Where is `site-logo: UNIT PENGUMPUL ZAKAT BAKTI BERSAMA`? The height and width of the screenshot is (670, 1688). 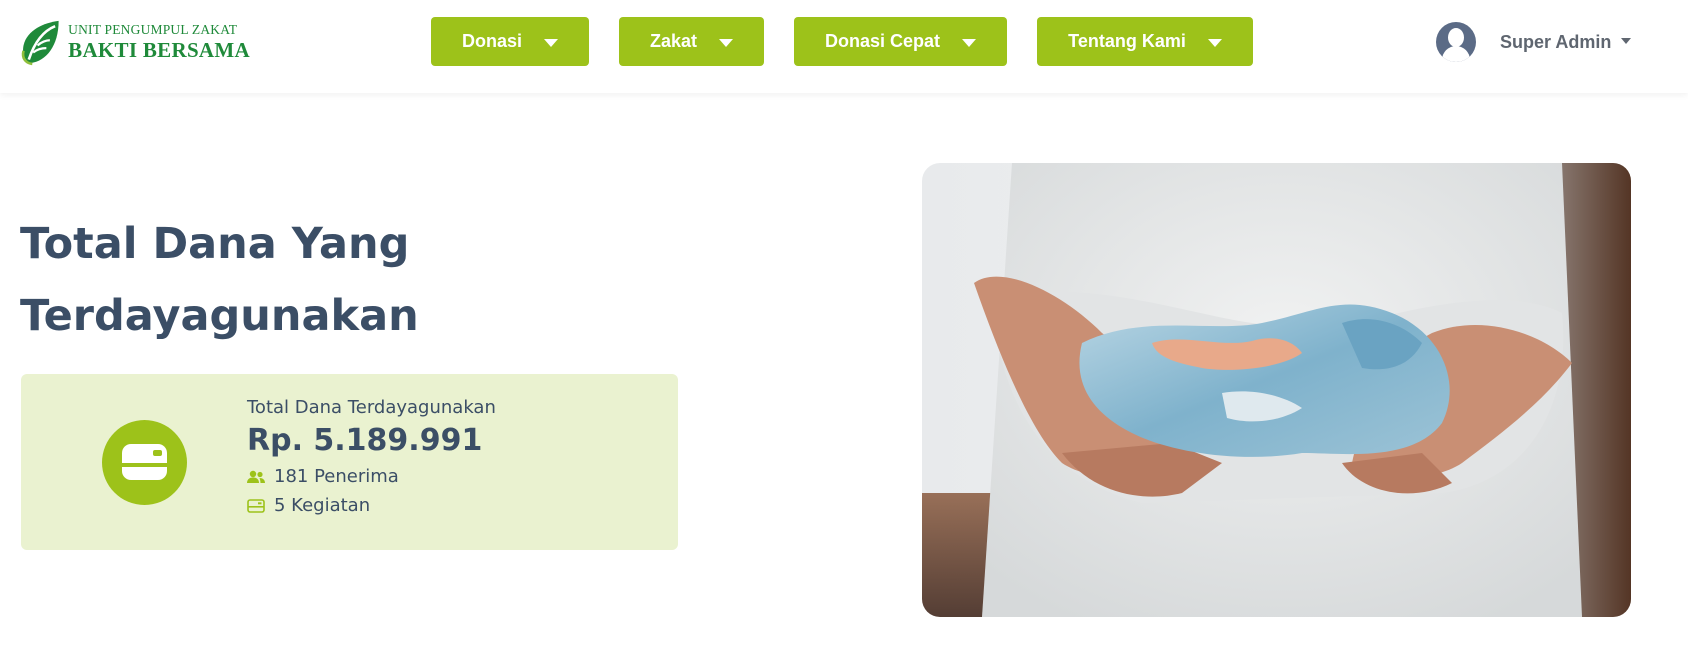
site-logo: UNIT PENGUMPUL ZAKAT BAKTI BERSAMA is located at coordinates (135, 42).